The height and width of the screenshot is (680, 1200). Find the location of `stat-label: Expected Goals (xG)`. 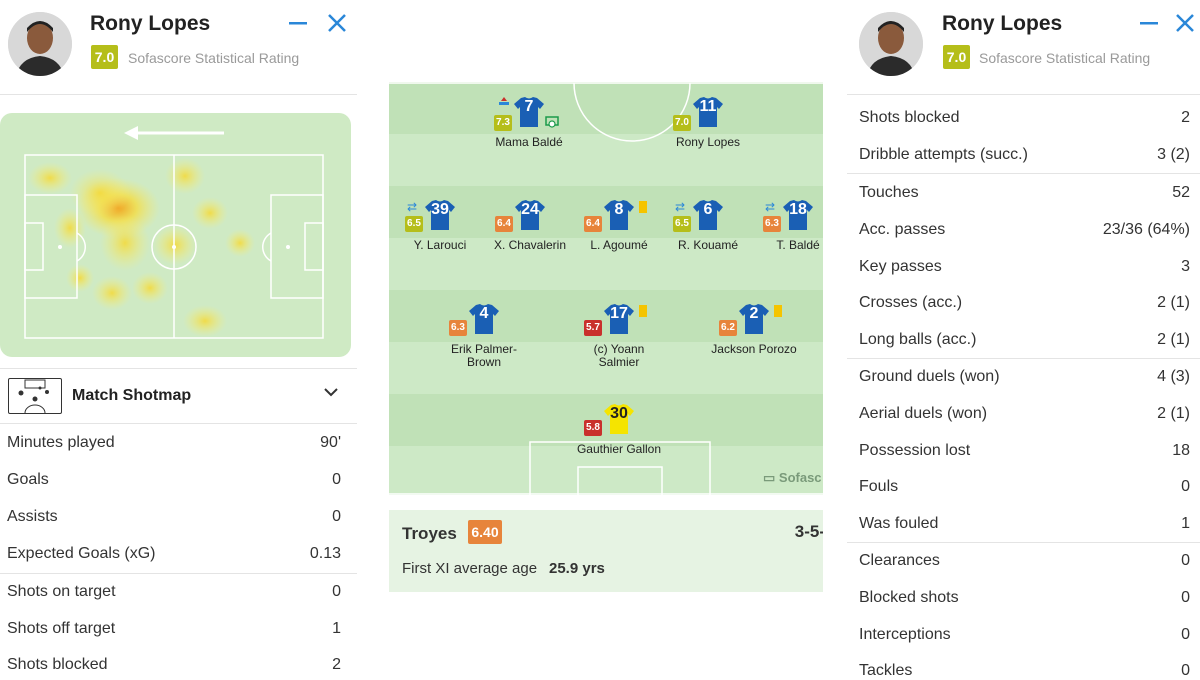

stat-label: Expected Goals (xG) is located at coordinates (81, 553).